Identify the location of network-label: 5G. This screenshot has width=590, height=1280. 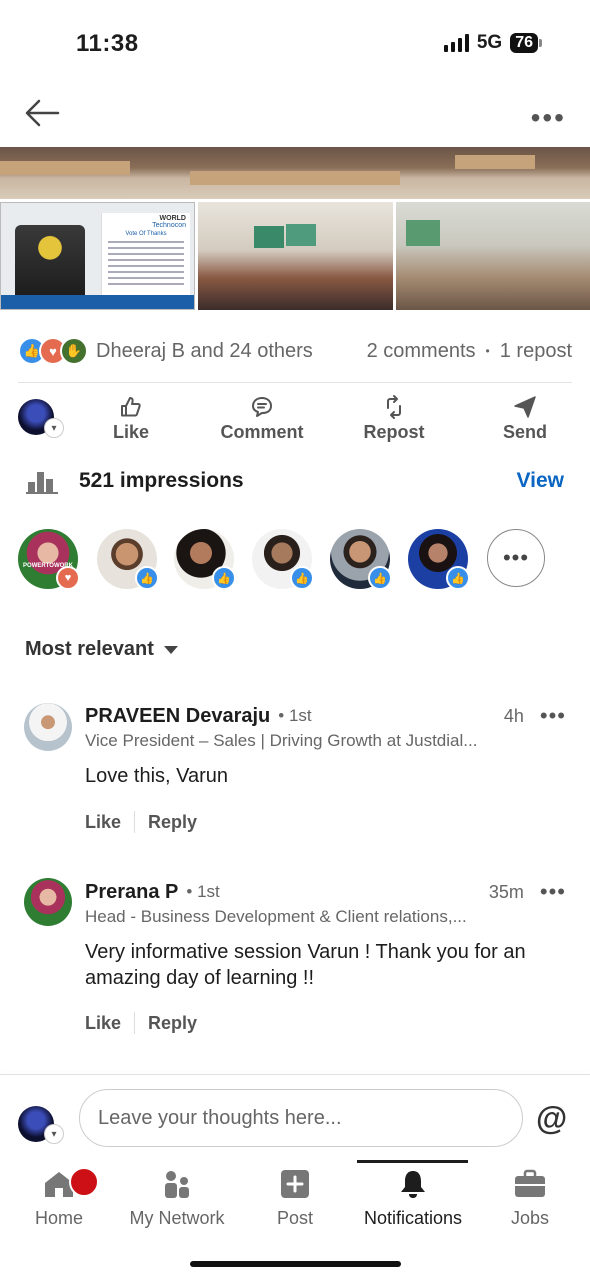
(489, 42).